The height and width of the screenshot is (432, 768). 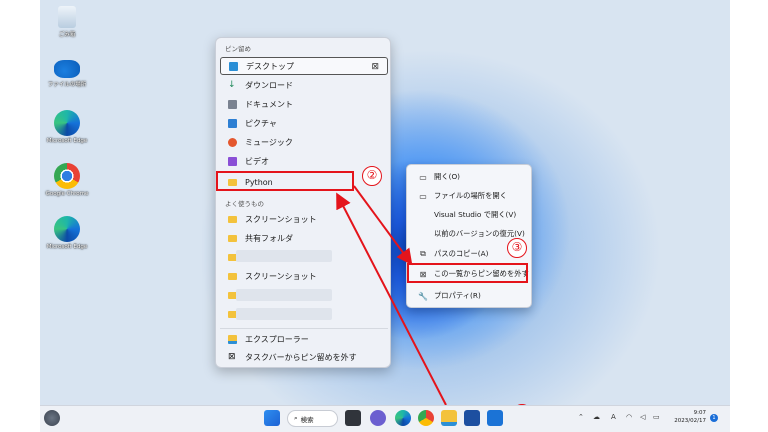 I want to click on context-item-open: ▭ 開く(O), so click(x=470, y=177).